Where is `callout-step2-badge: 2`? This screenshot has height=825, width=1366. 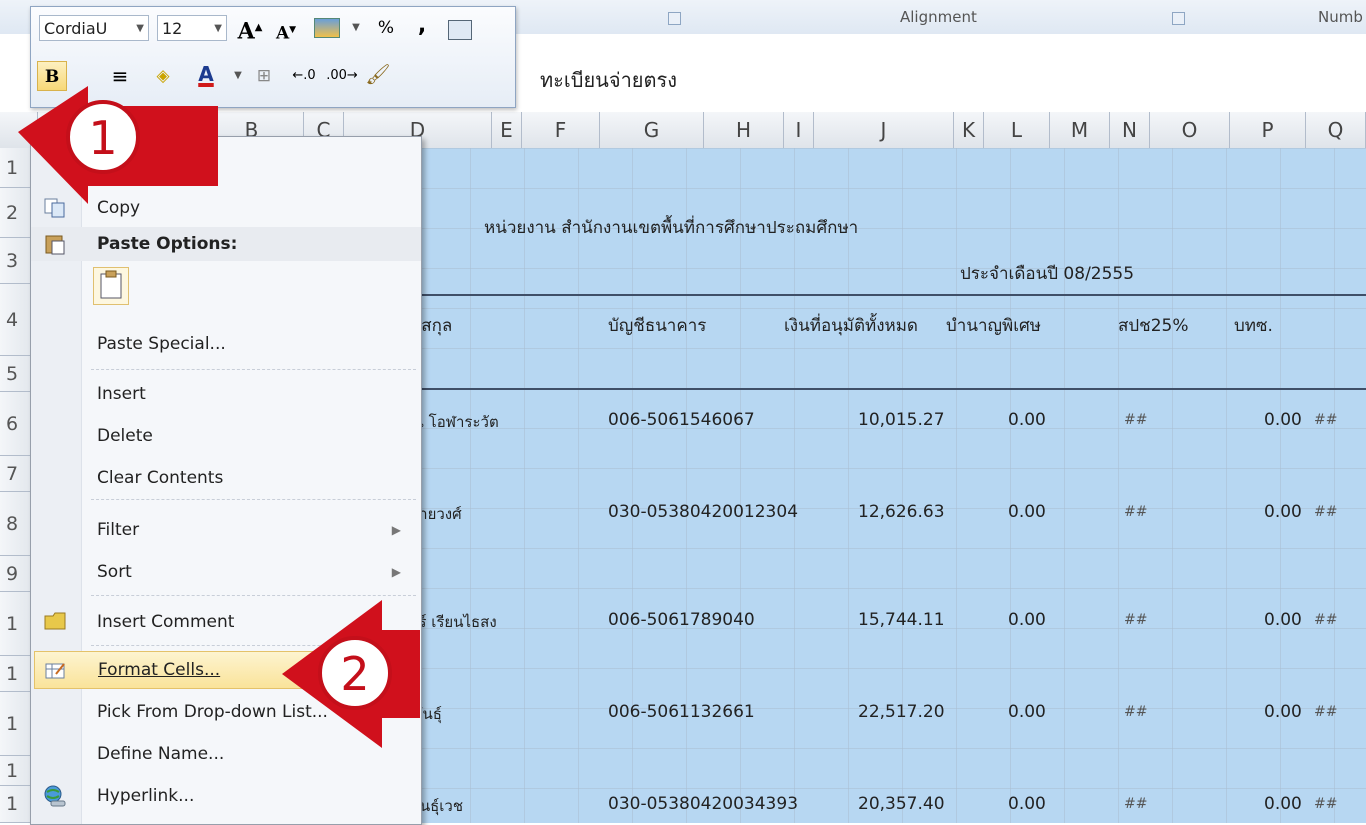
callout-step2-badge: 2 is located at coordinates (355, 673).